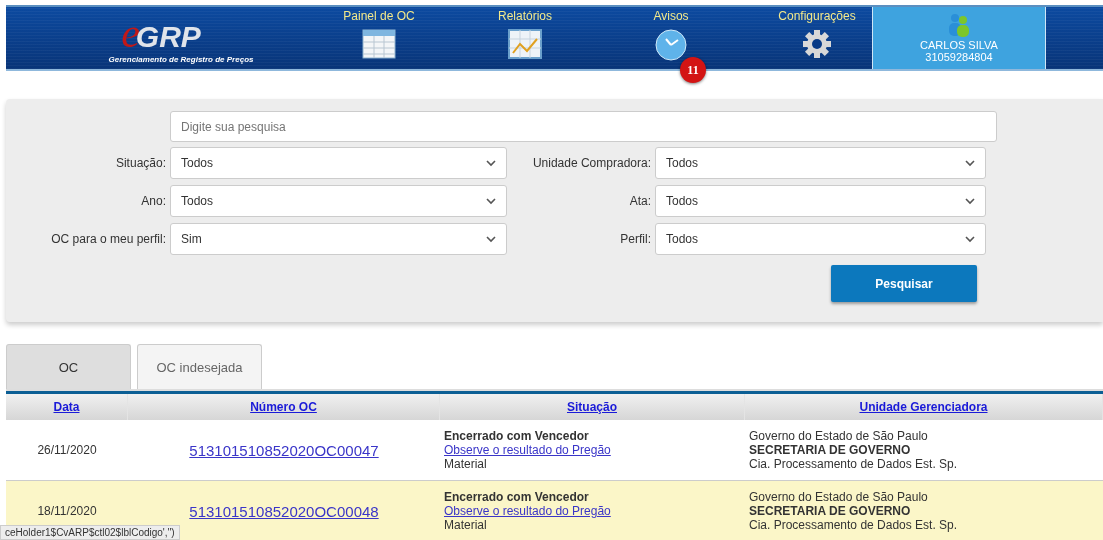  Describe the element at coordinates (592, 407) in the screenshot. I see `column-header-link: Situação` at that location.